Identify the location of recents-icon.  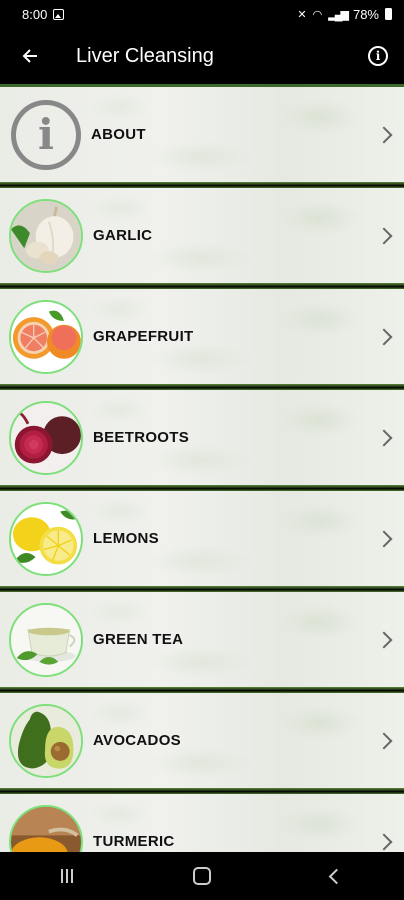
(67, 876).